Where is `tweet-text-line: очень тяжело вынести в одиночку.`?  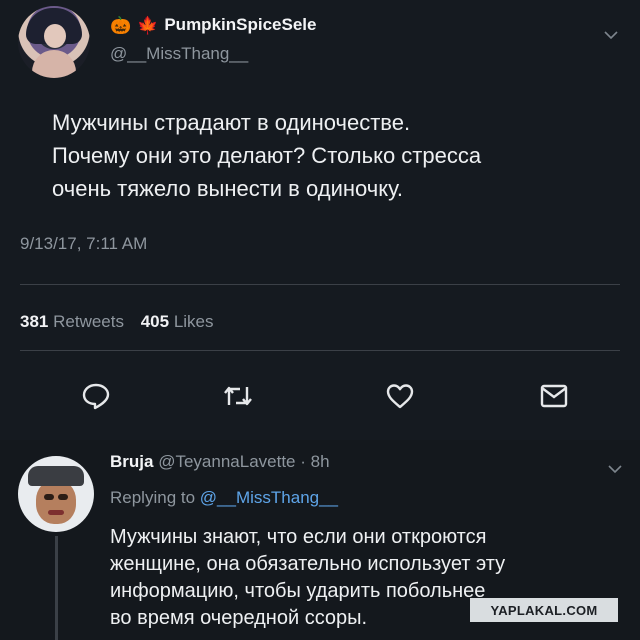
tweet-text-line: очень тяжело вынести в одиночку. is located at coordinates (228, 188).